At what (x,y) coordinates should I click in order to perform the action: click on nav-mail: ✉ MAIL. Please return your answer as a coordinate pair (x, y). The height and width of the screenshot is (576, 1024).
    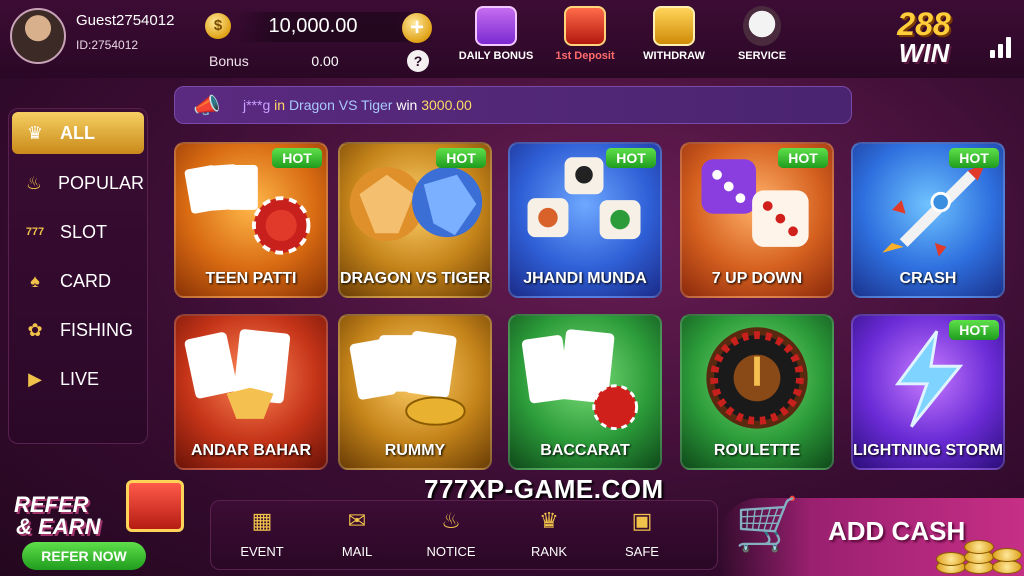
    Looking at the image, I should click on (357, 532).